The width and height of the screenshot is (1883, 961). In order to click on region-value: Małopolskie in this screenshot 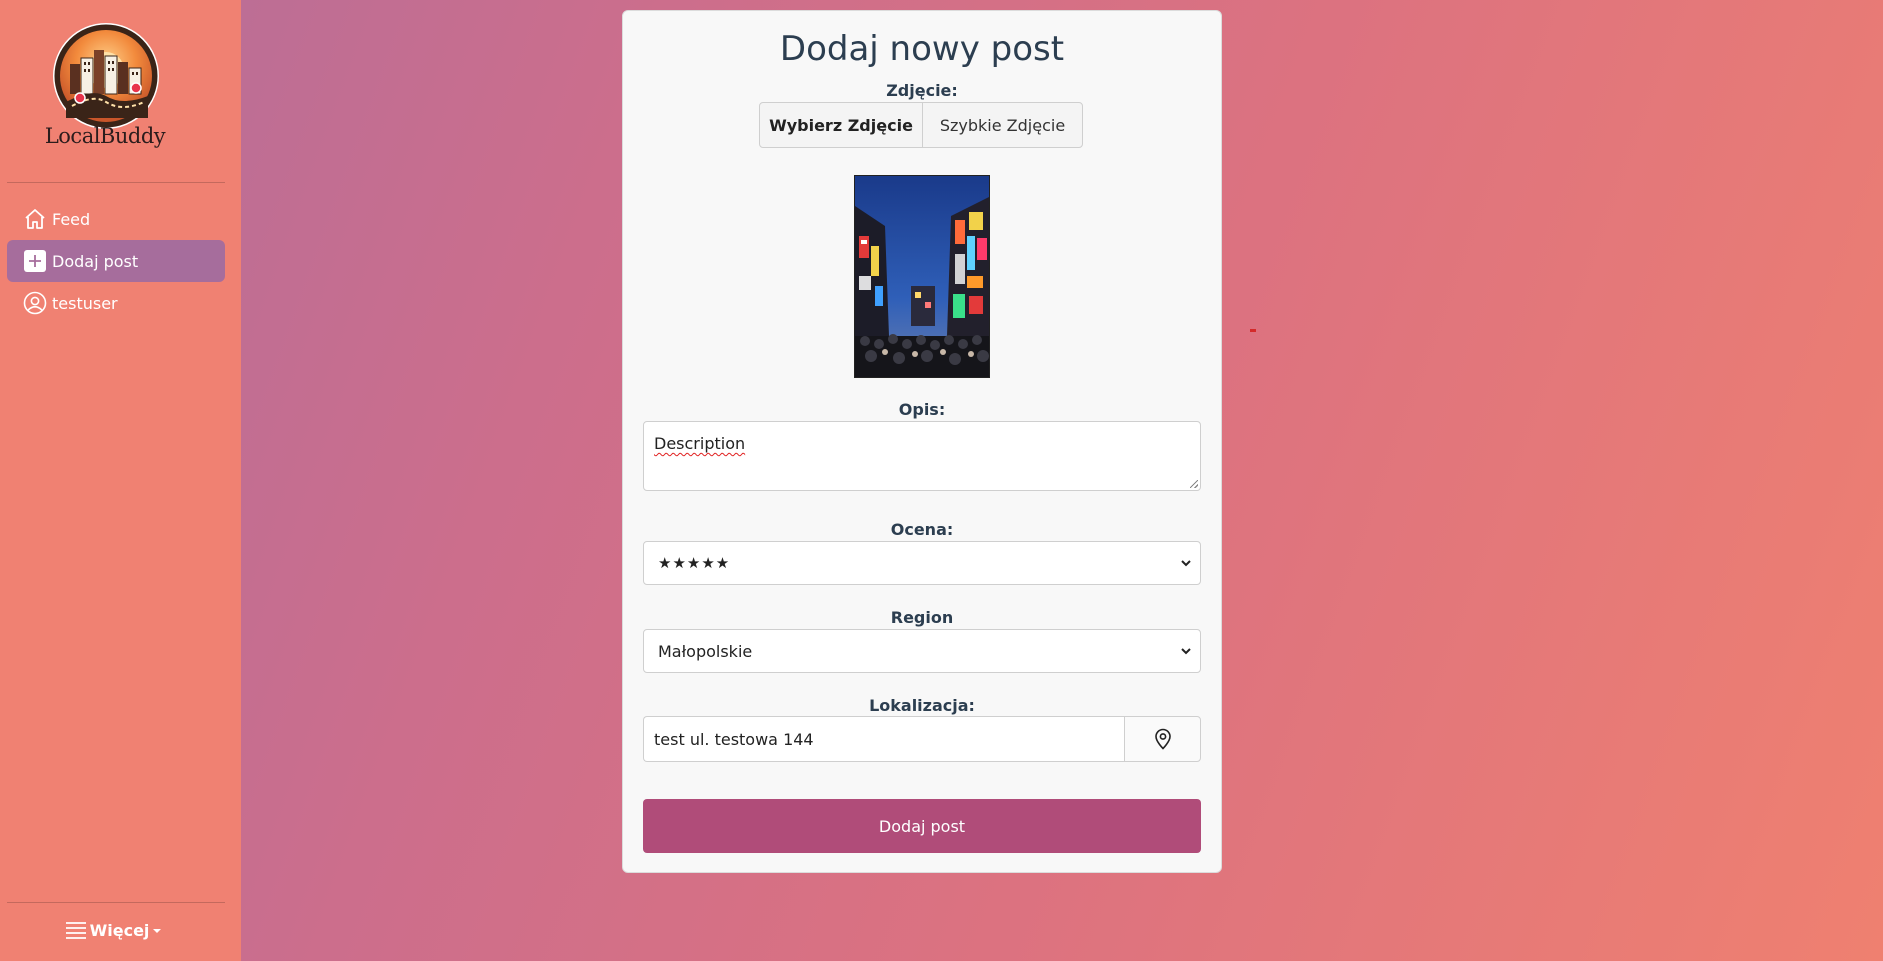, I will do `click(705, 651)`.